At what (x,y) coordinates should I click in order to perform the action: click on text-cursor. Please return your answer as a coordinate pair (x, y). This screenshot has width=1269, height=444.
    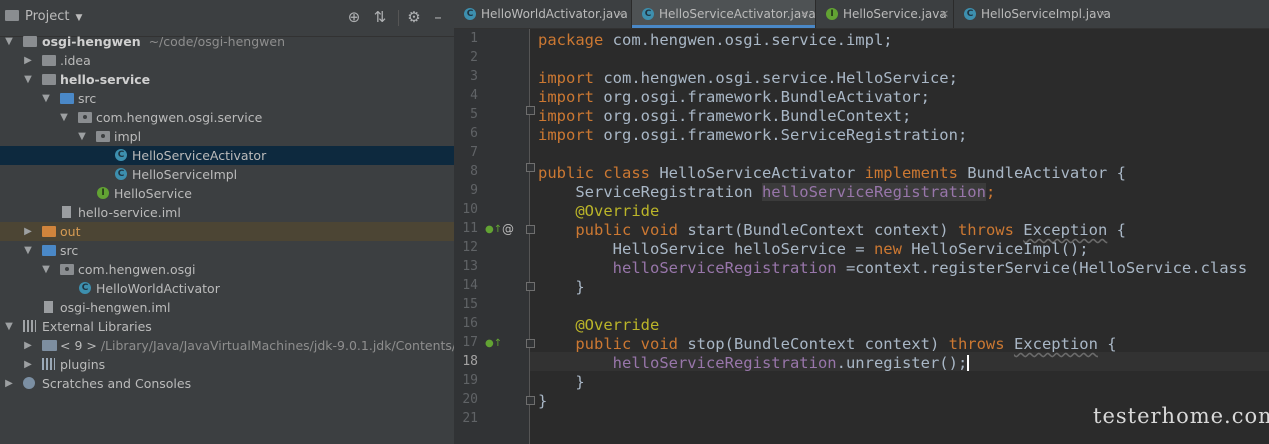
    Looking at the image, I should click on (968, 363).